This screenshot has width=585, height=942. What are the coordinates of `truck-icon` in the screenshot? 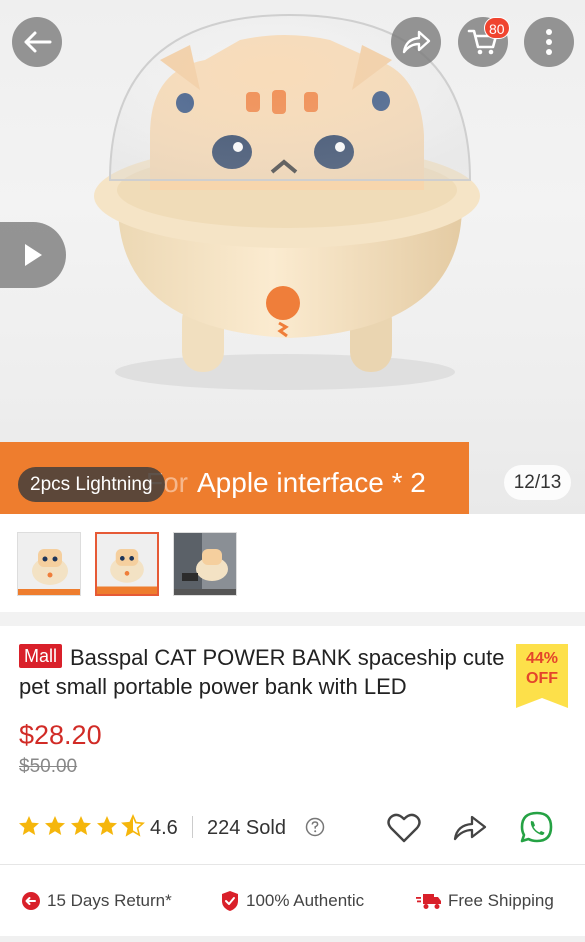 It's located at (428, 901).